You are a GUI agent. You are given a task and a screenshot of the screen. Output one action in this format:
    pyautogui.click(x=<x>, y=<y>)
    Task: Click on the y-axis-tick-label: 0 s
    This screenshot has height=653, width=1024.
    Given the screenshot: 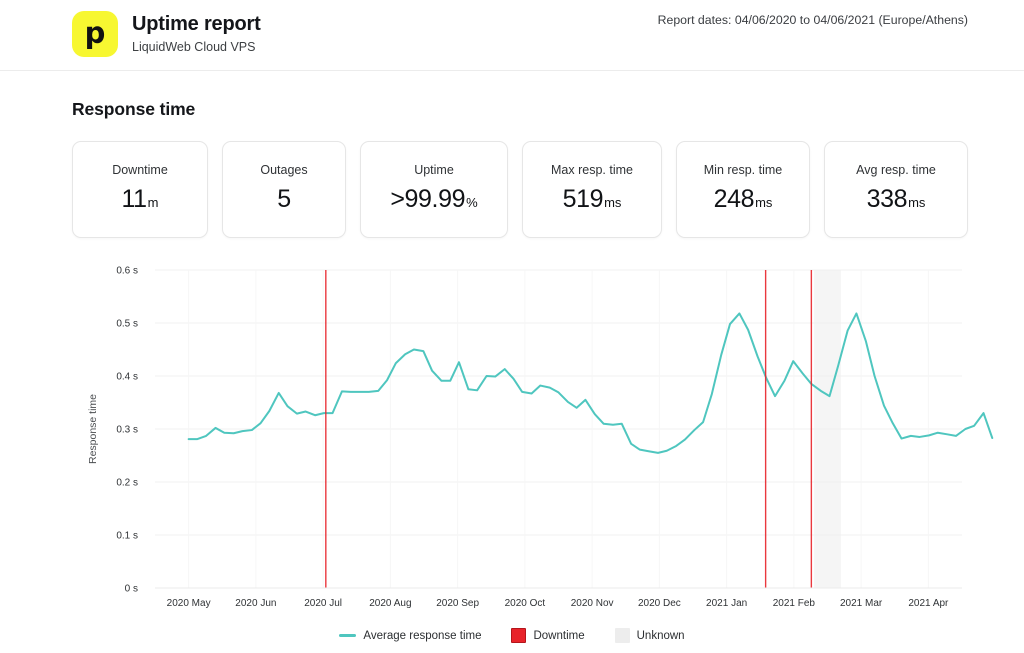 What is the action you would take?
    pyautogui.click(x=131, y=589)
    